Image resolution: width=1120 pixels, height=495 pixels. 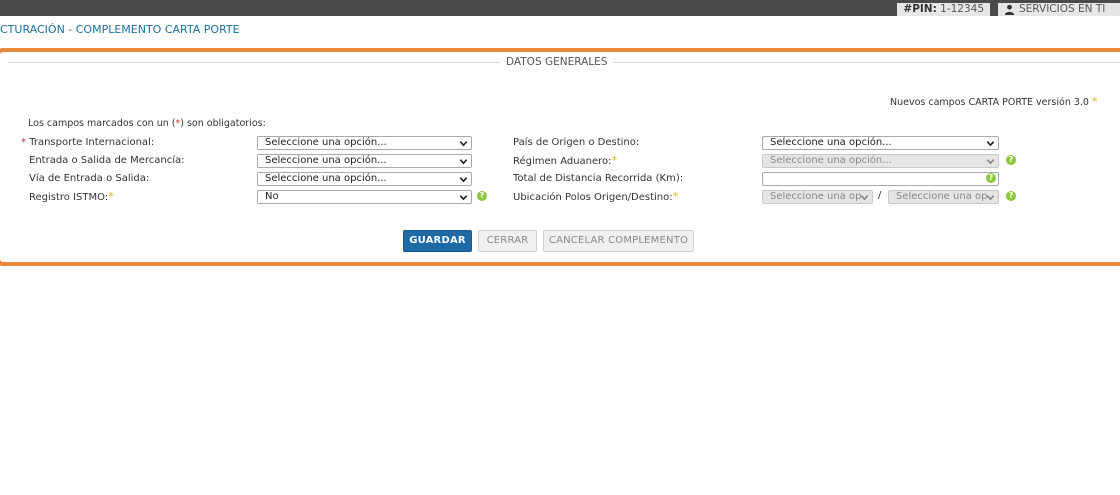 I want to click on distancia-recorrida-input, so click(x=880, y=179).